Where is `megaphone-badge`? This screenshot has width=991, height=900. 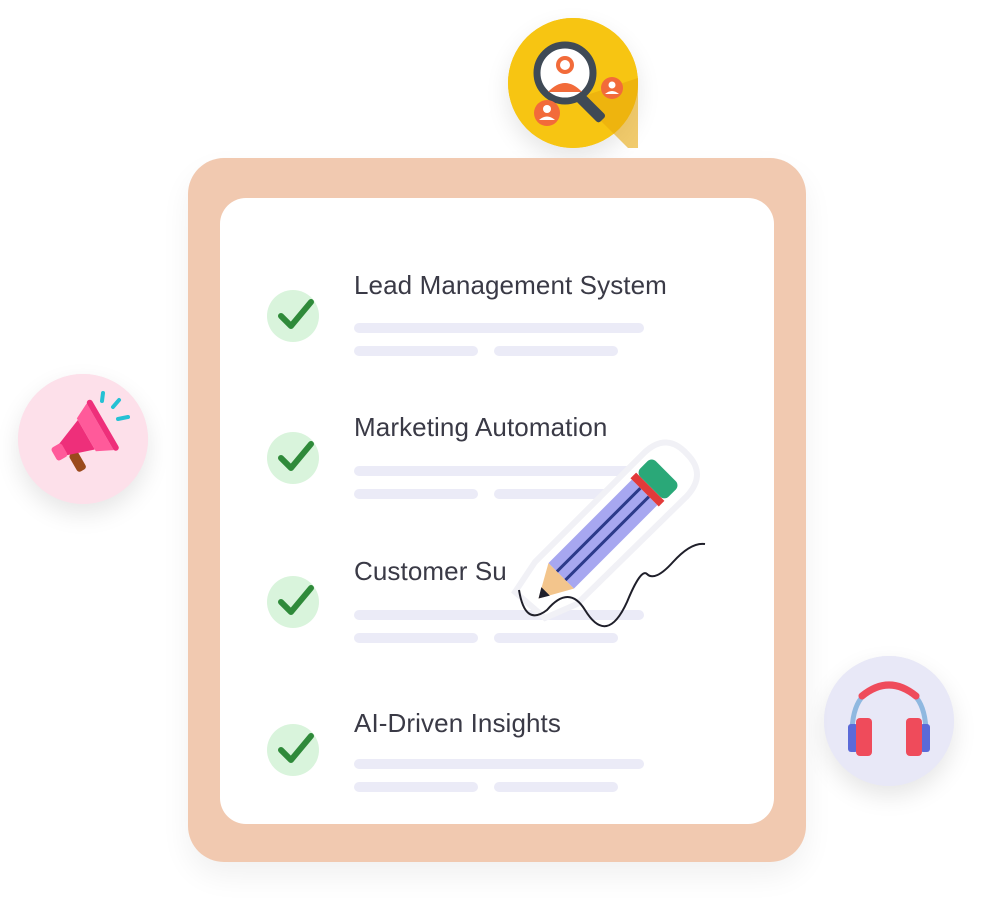 megaphone-badge is located at coordinates (83, 439).